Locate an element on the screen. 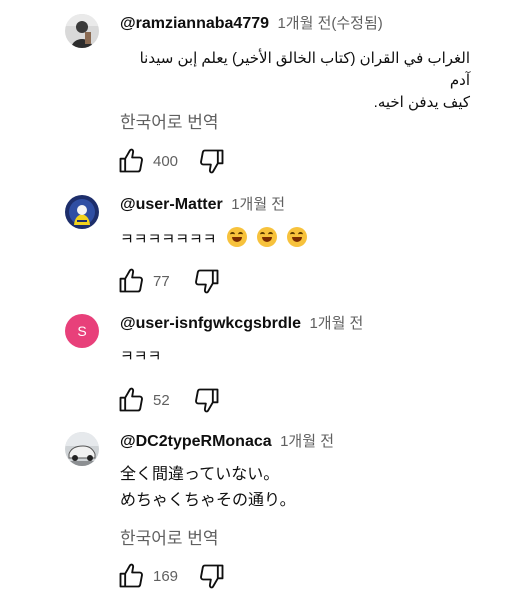 This screenshot has height=592, width=532. avatar: S is located at coordinates (82, 331).